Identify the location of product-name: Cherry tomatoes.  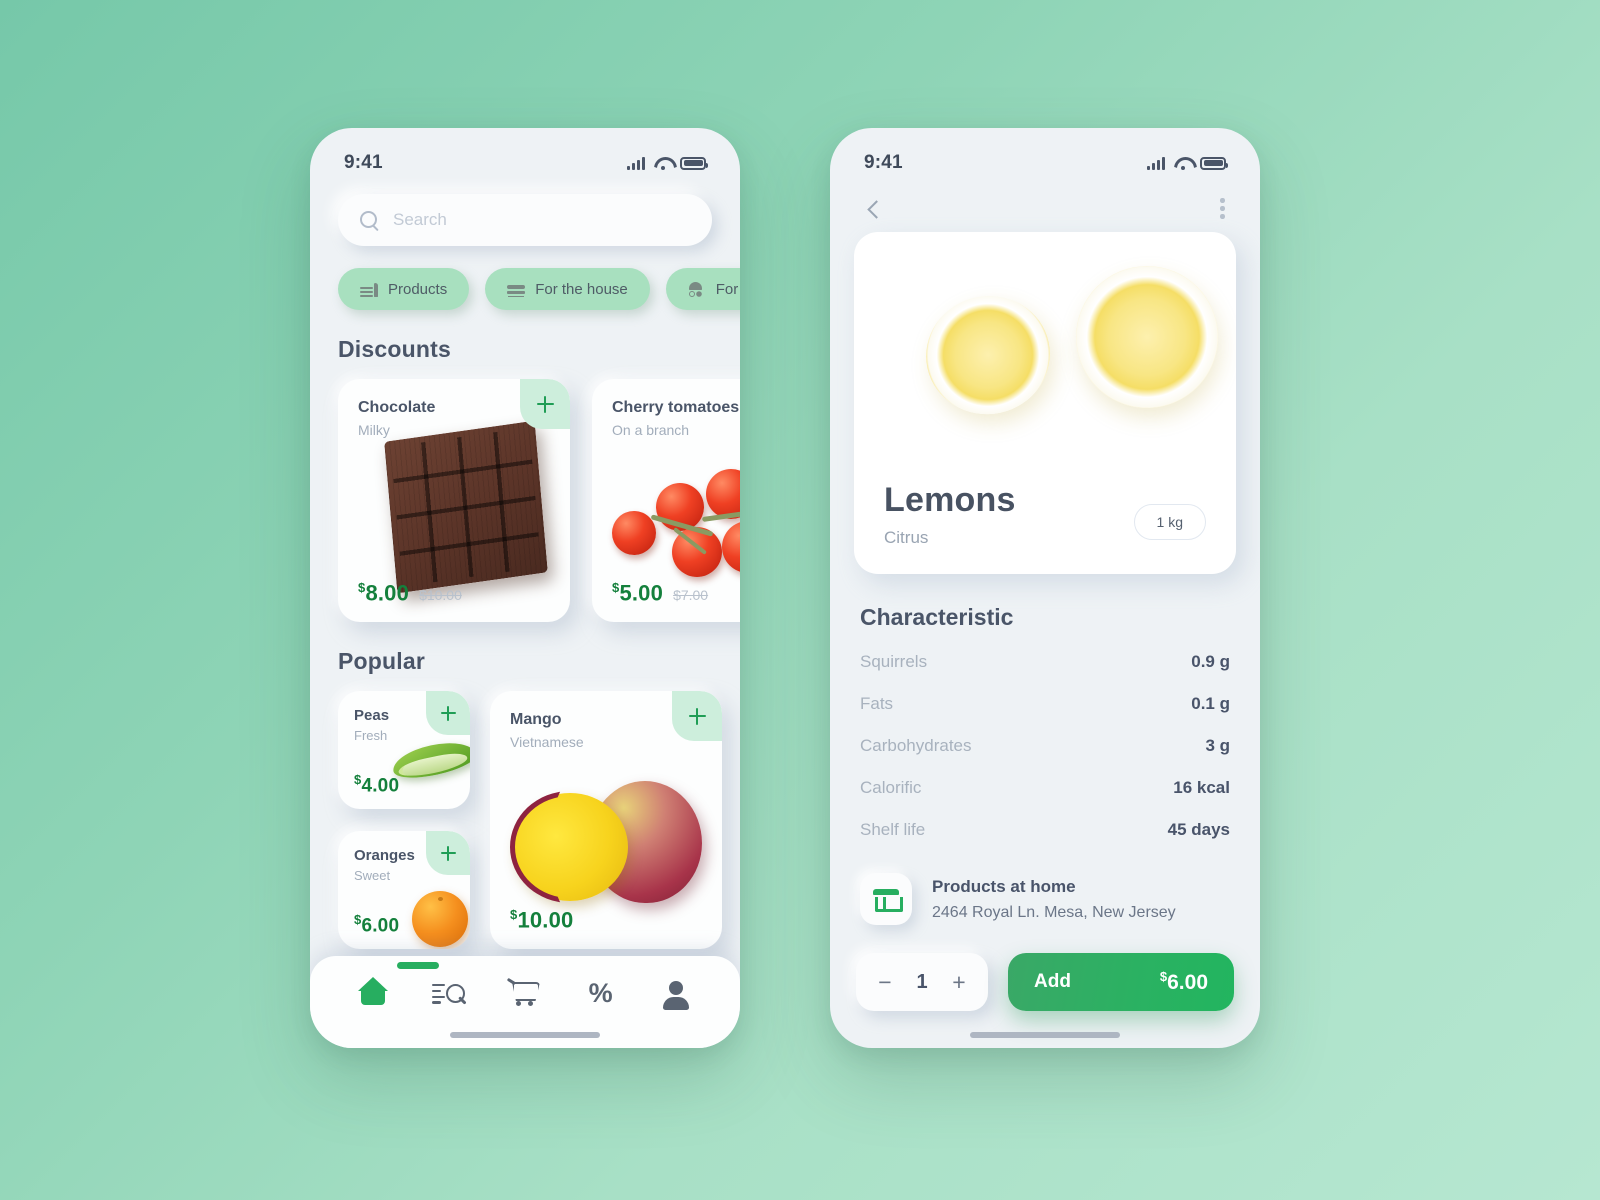
(676, 407).